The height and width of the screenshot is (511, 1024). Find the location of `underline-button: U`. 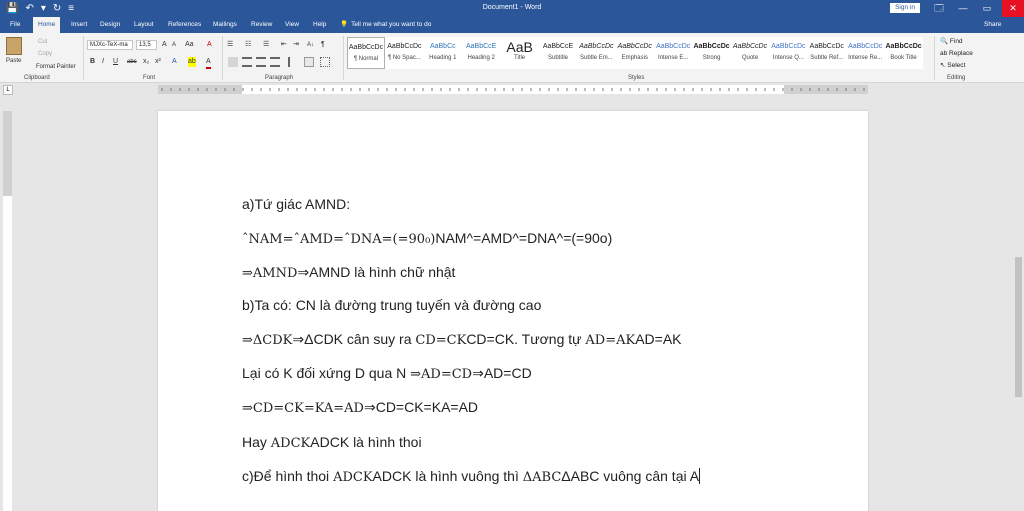

underline-button: U is located at coordinates (115, 62).